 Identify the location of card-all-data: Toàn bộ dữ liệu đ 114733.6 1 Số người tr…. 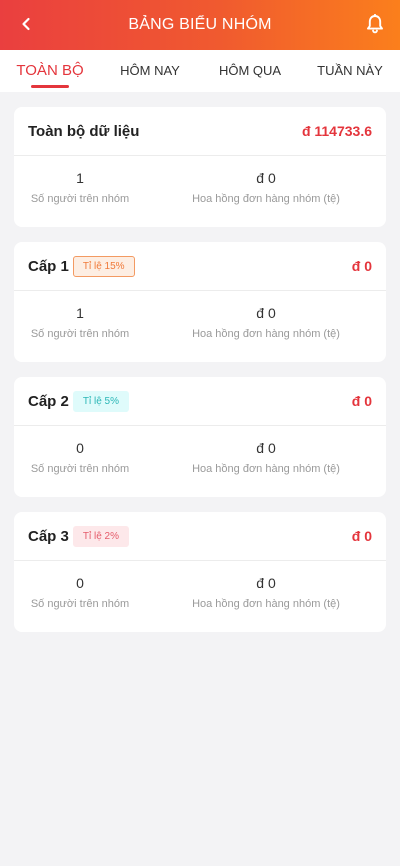
(200, 167).